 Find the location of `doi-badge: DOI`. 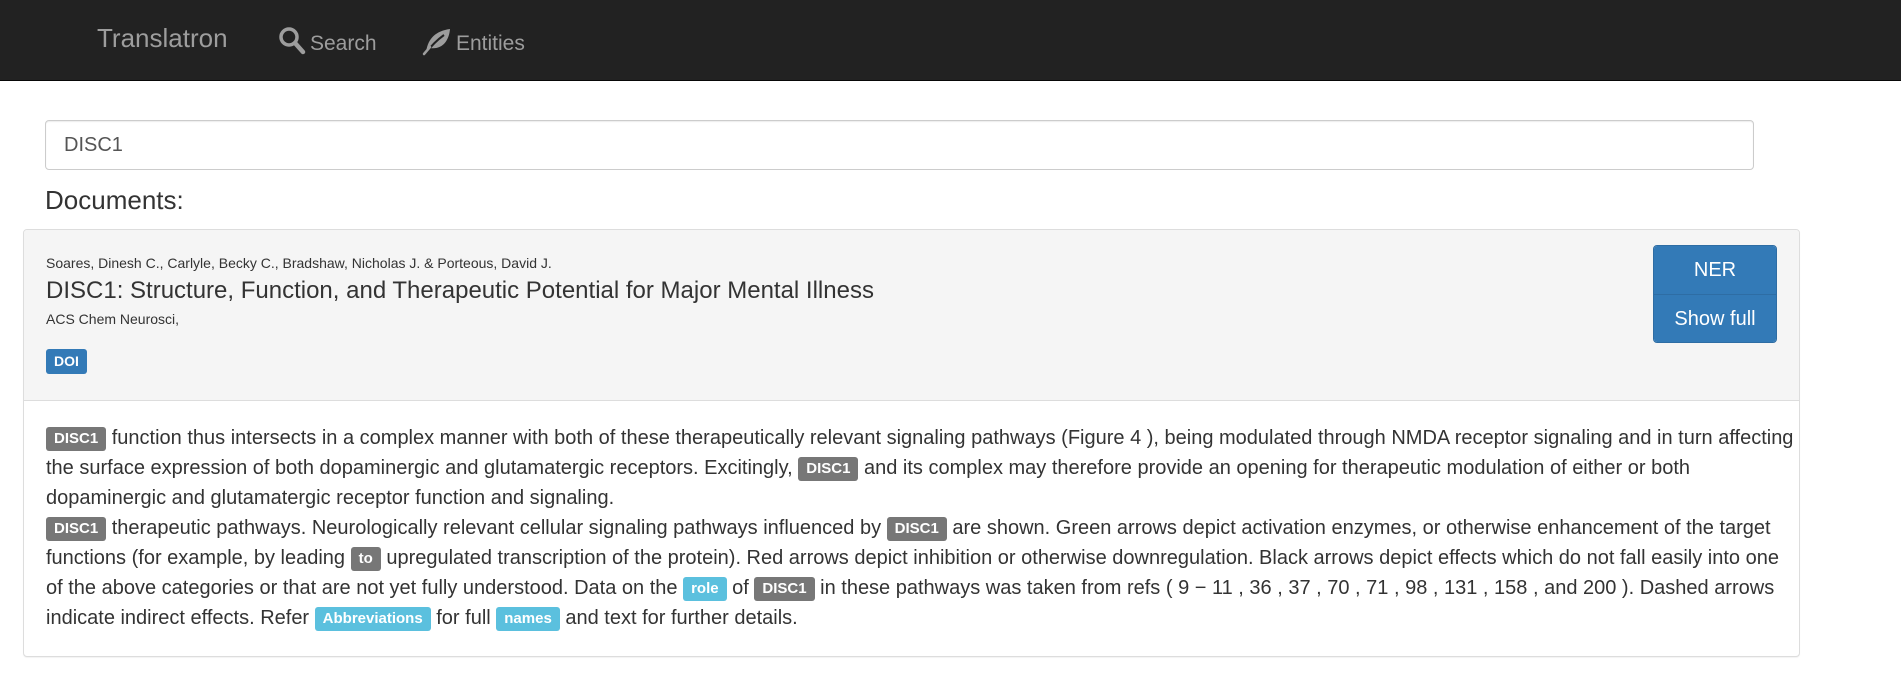

doi-badge: DOI is located at coordinates (66, 361).